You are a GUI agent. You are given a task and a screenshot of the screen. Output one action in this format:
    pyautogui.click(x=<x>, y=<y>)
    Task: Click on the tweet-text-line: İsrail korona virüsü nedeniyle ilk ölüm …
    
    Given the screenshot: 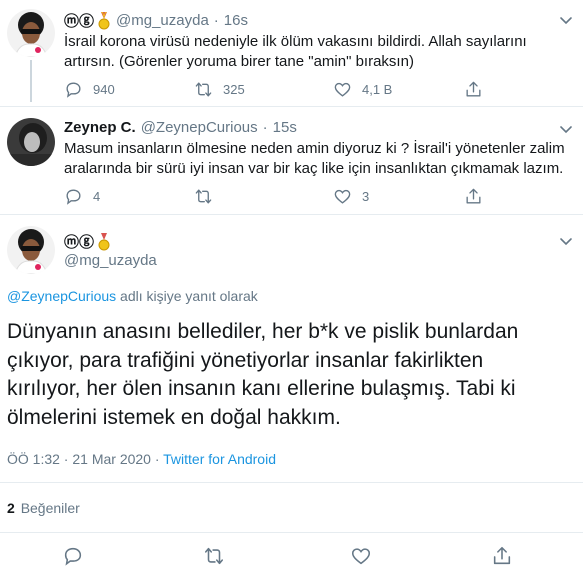 What is the action you would take?
    pyautogui.click(x=295, y=41)
    